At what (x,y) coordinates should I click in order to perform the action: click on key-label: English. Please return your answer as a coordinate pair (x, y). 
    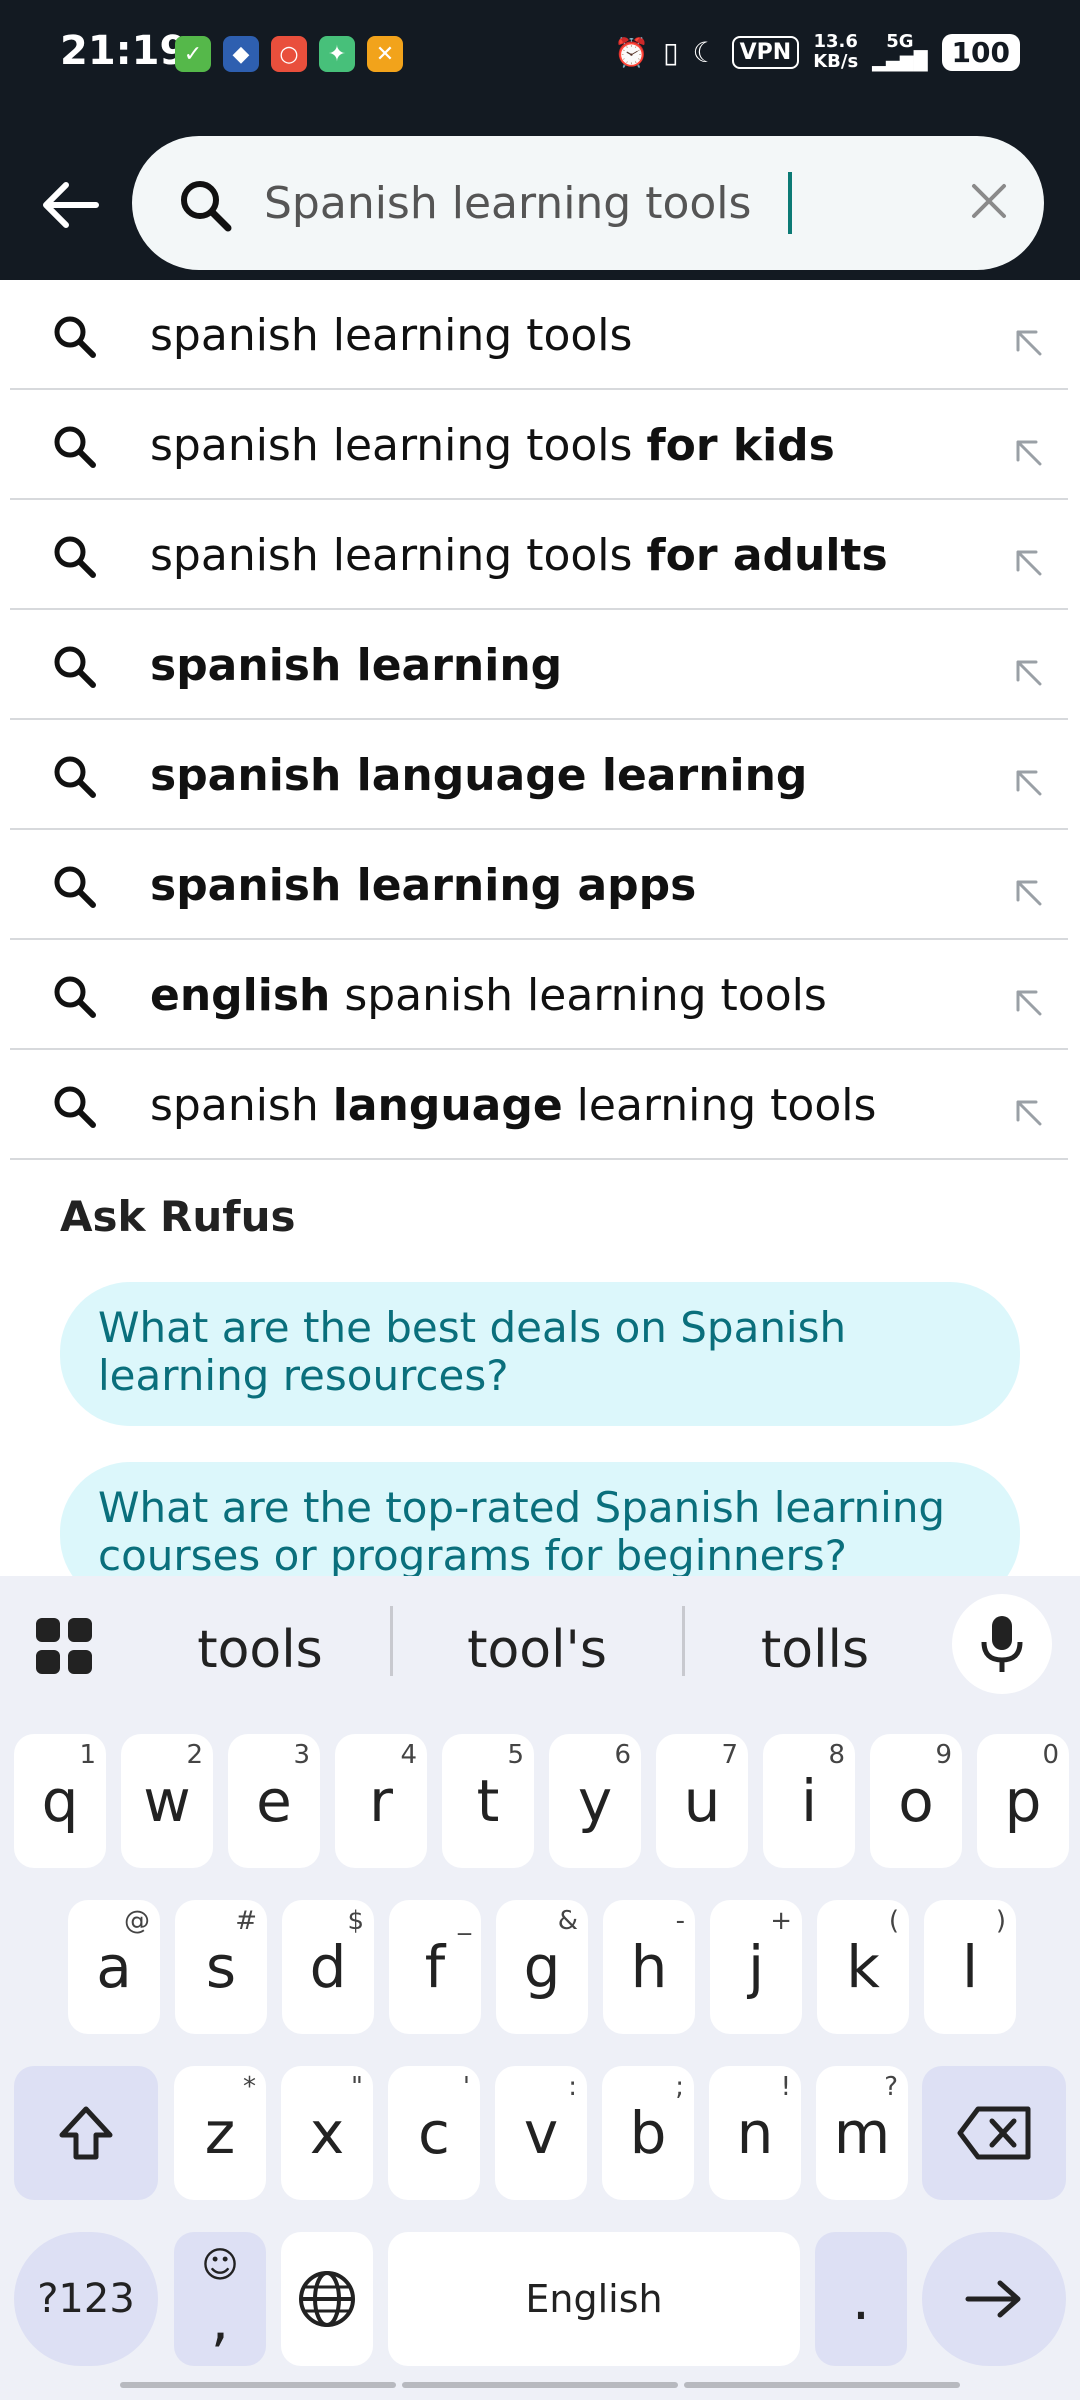
    Looking at the image, I should click on (594, 2299).